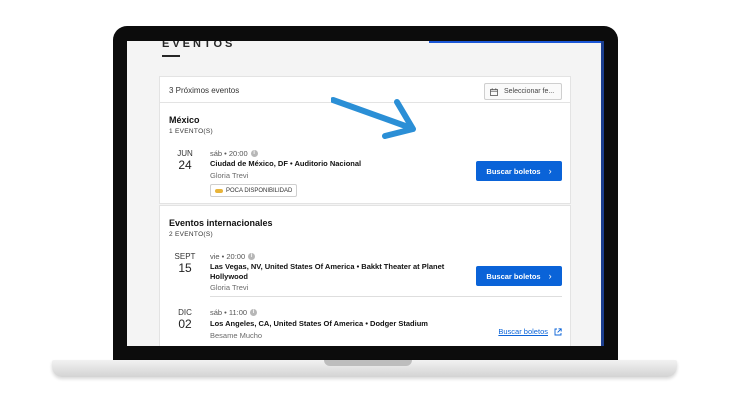  Describe the element at coordinates (236, 335) in the screenshot. I see `event-artist: Besame Mucho` at that location.